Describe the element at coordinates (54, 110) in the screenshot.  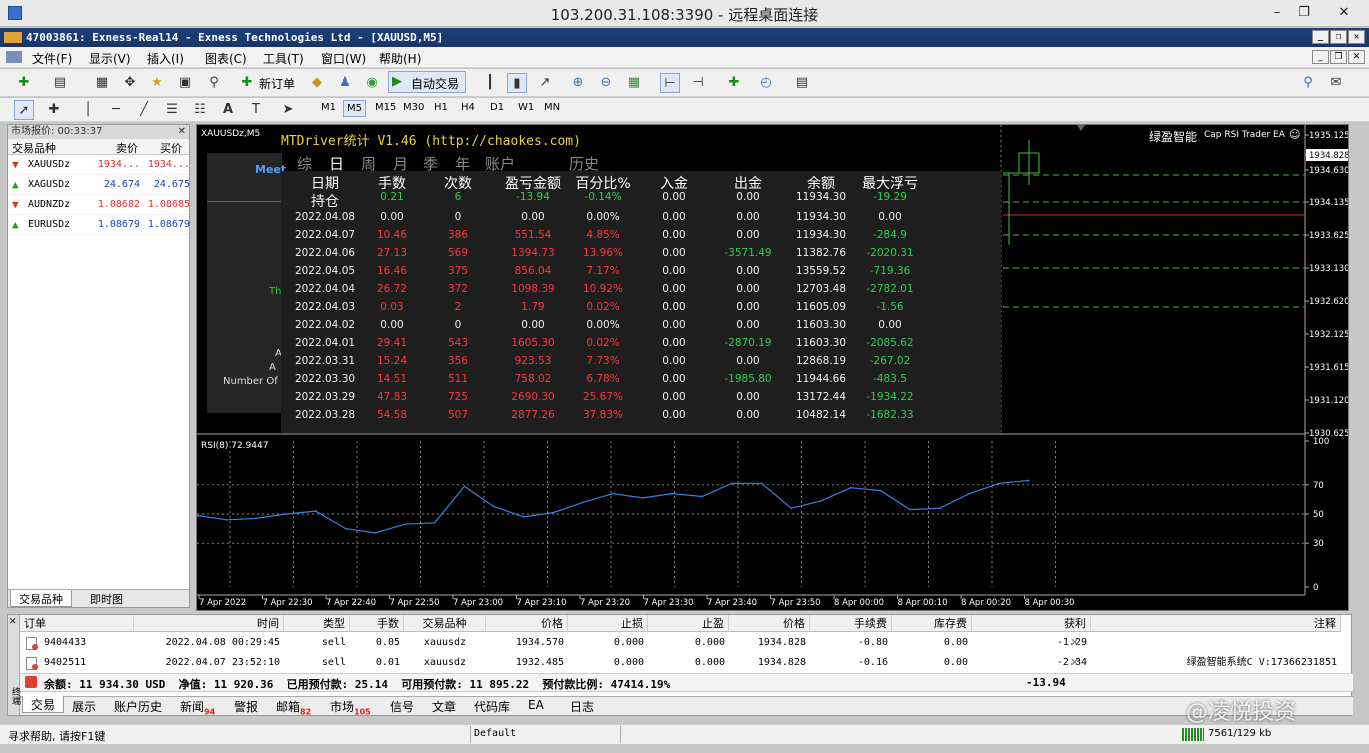
I see `crosshair-icon: ✚` at that location.